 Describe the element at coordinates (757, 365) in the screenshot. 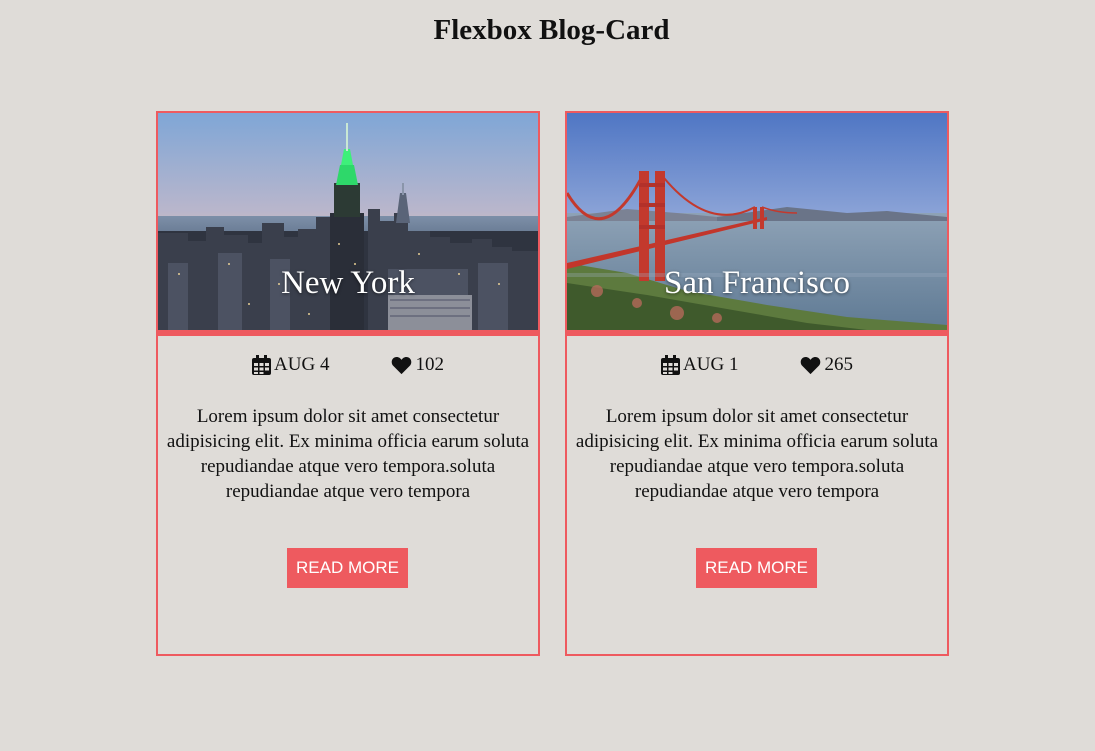

I see `card-meta: AUG 1 265` at that location.